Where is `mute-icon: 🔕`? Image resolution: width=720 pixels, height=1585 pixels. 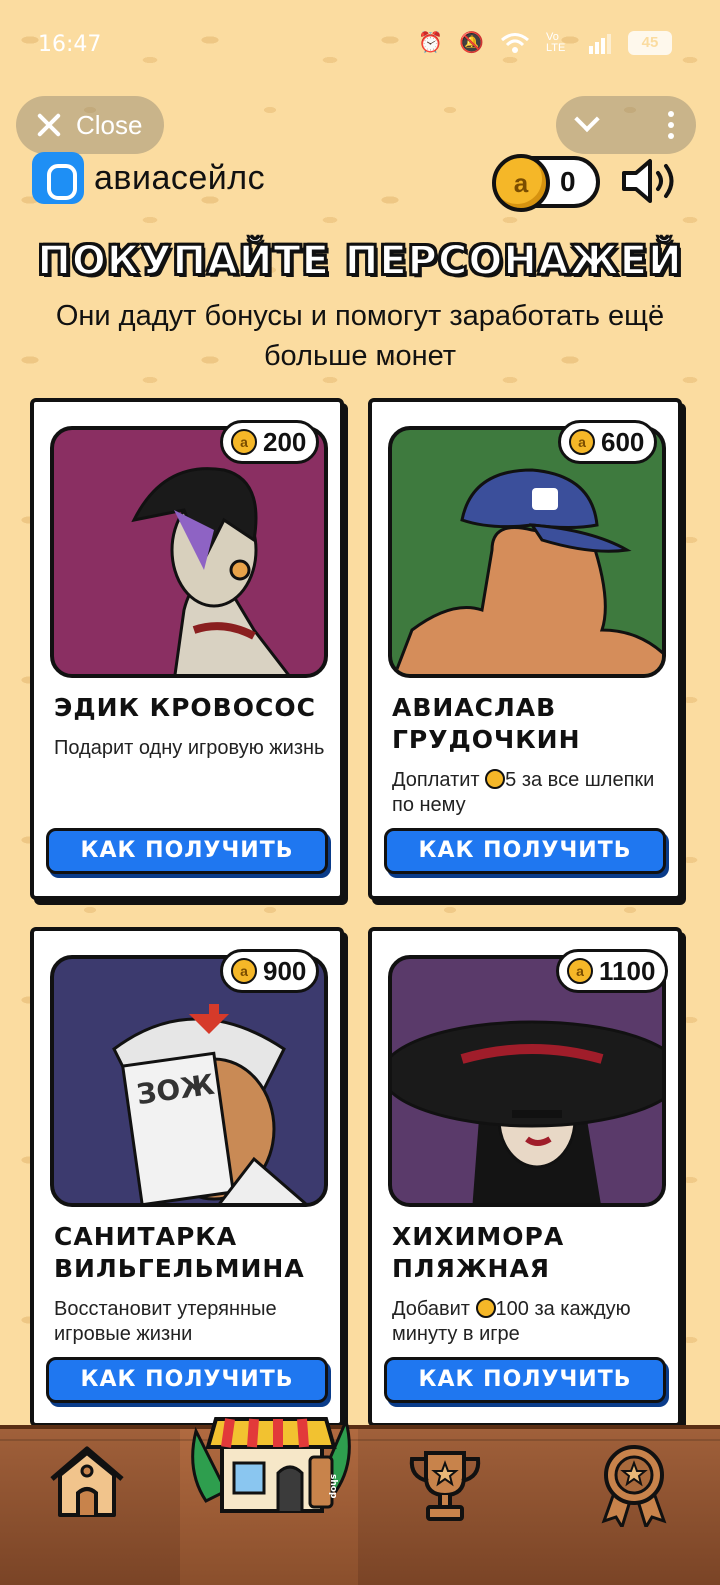 mute-icon: 🔕 is located at coordinates (471, 43).